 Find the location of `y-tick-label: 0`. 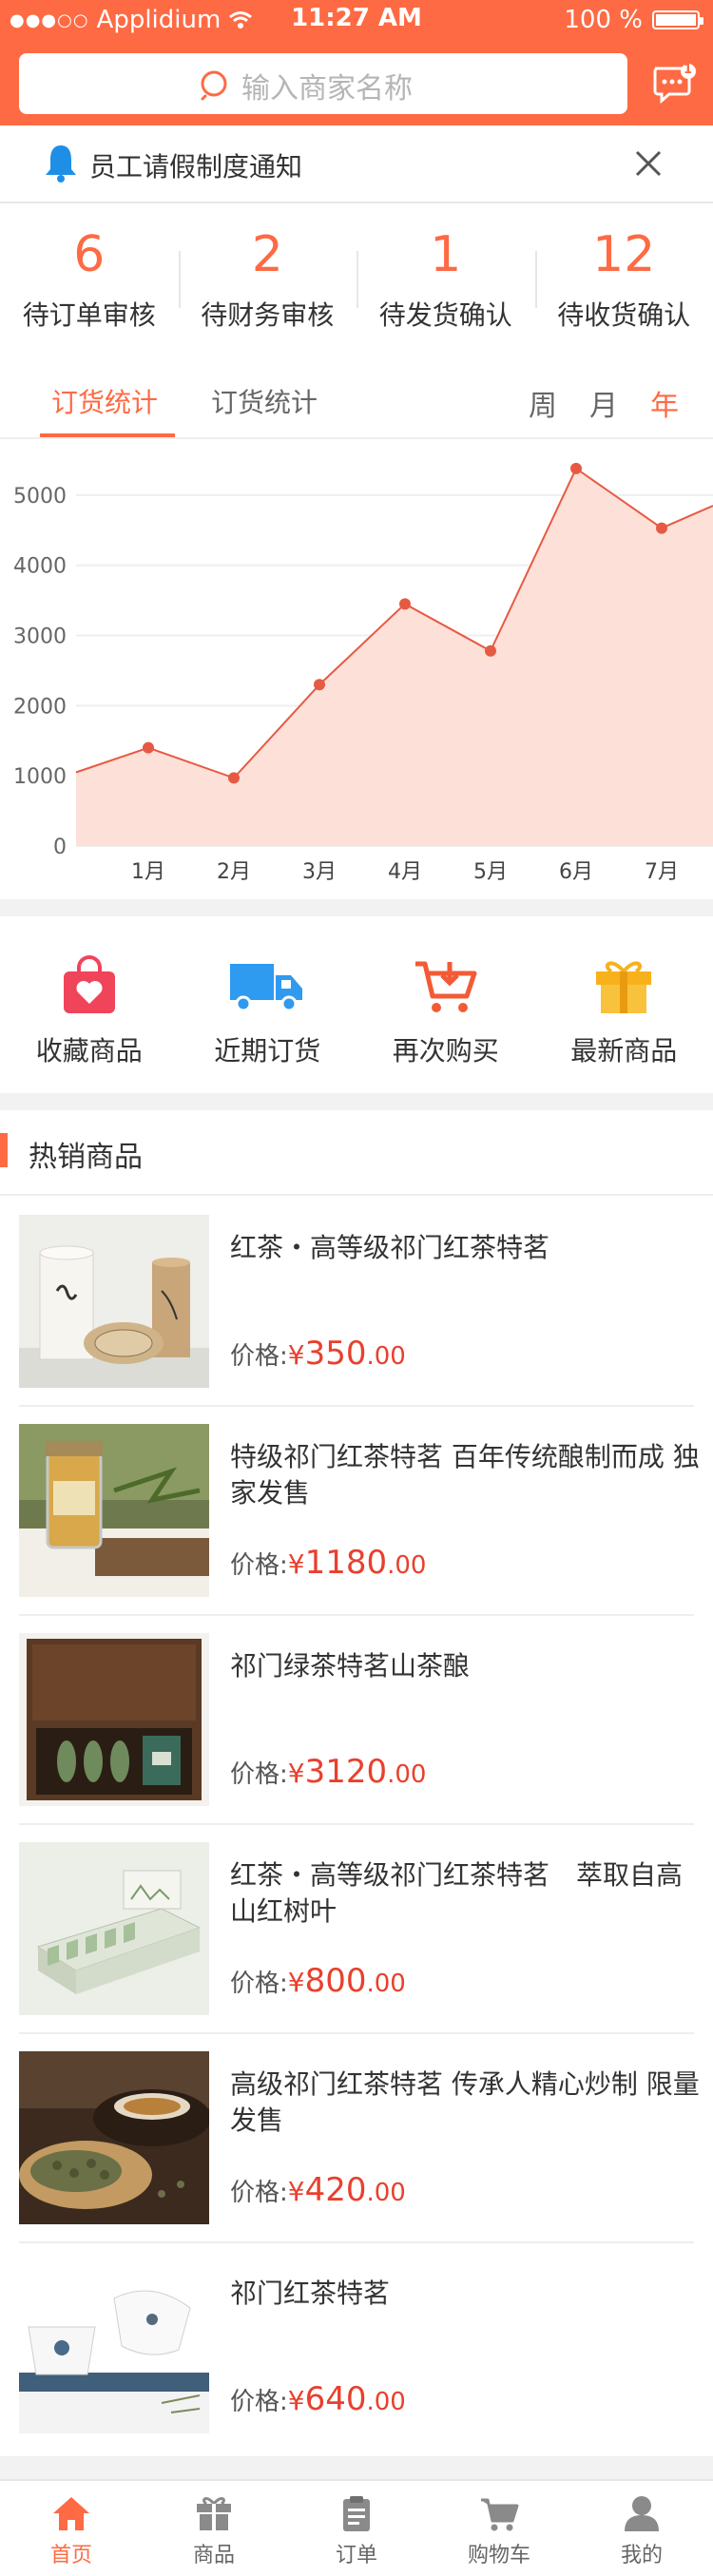

y-tick-label: 0 is located at coordinates (60, 847).